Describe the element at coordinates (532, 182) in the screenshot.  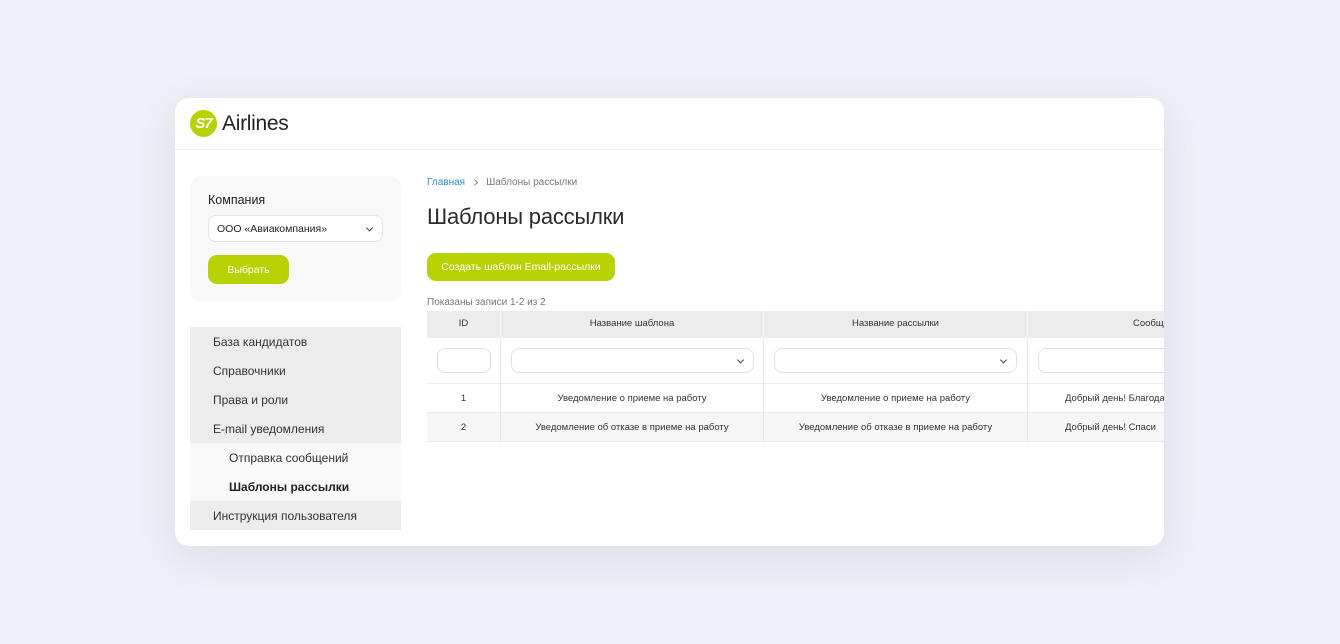
I see `breadcrumb-current: Шаблоны рассылки` at that location.